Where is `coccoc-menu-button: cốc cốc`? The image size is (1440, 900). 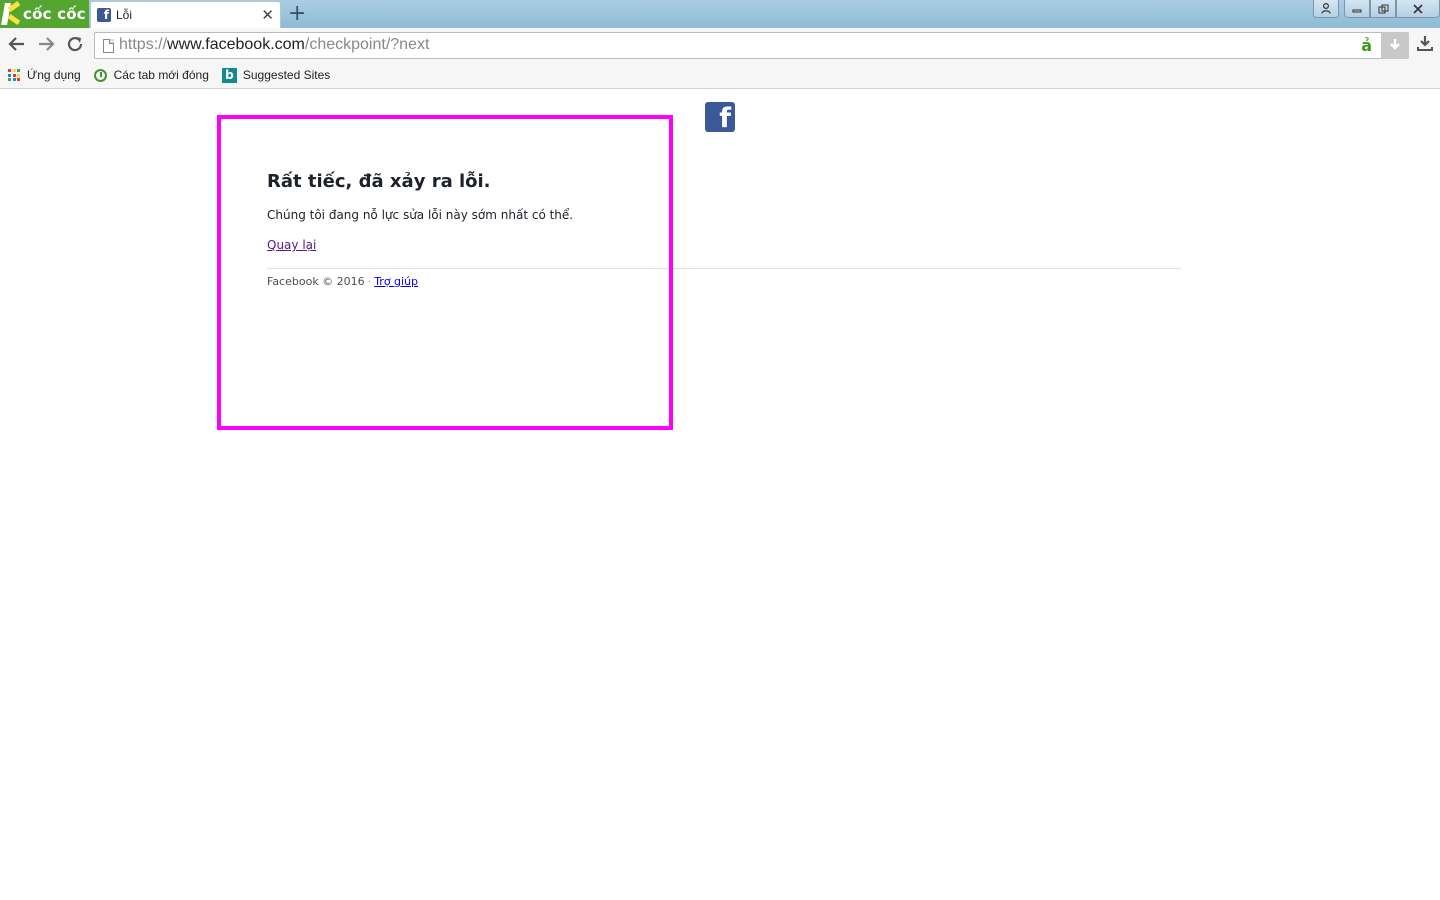 coccoc-menu-button: cốc cốc is located at coordinates (44, 14).